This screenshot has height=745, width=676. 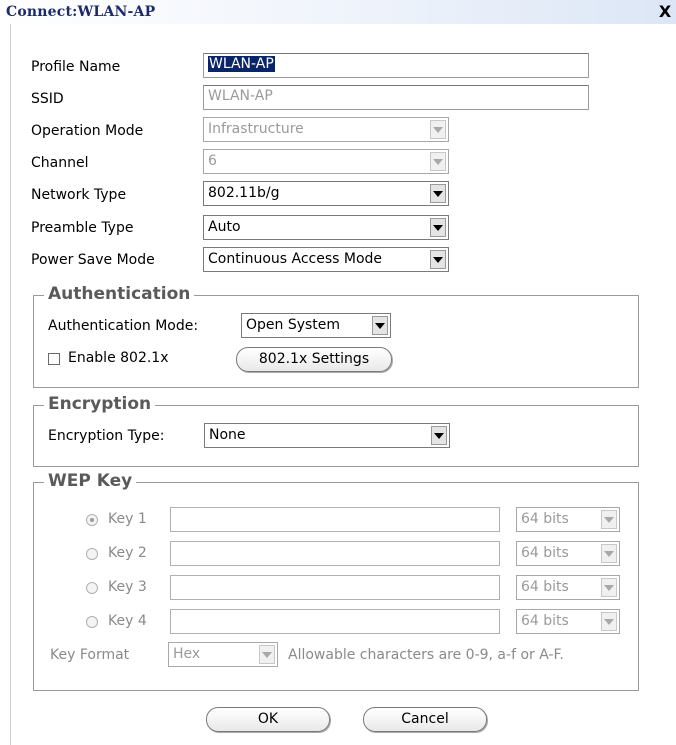 I want to click on power-save-mode-label: Power Save Mode, so click(x=93, y=260).